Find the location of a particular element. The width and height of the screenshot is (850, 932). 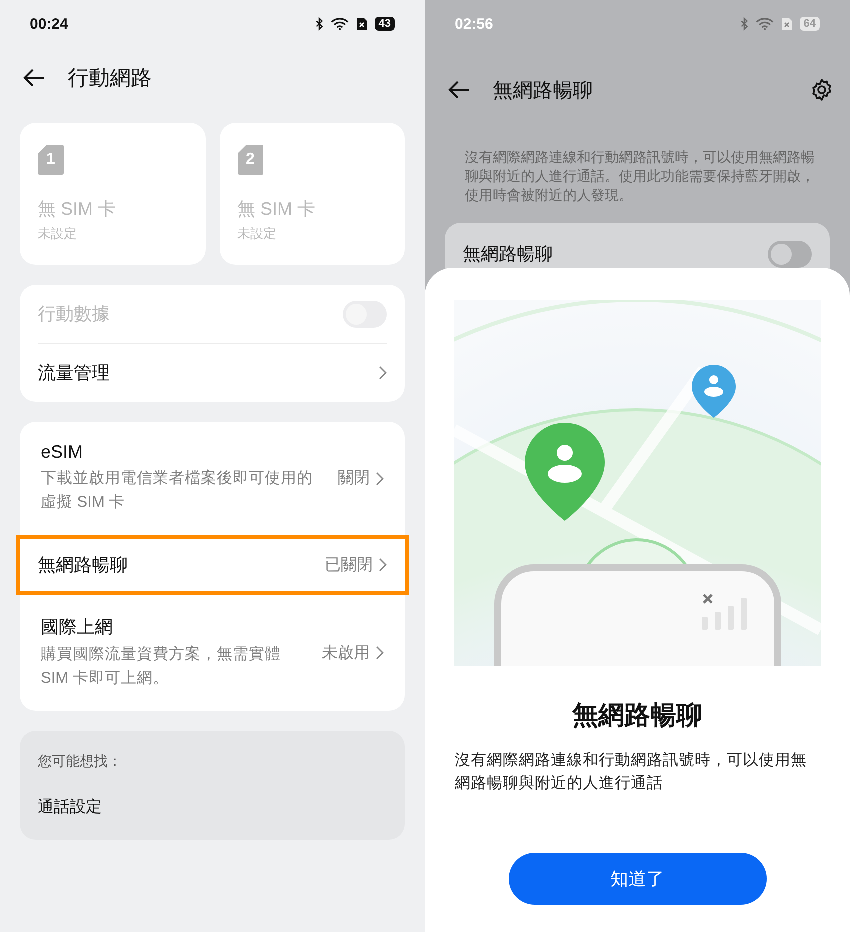

page-title: 行動網路 is located at coordinates (110, 79).